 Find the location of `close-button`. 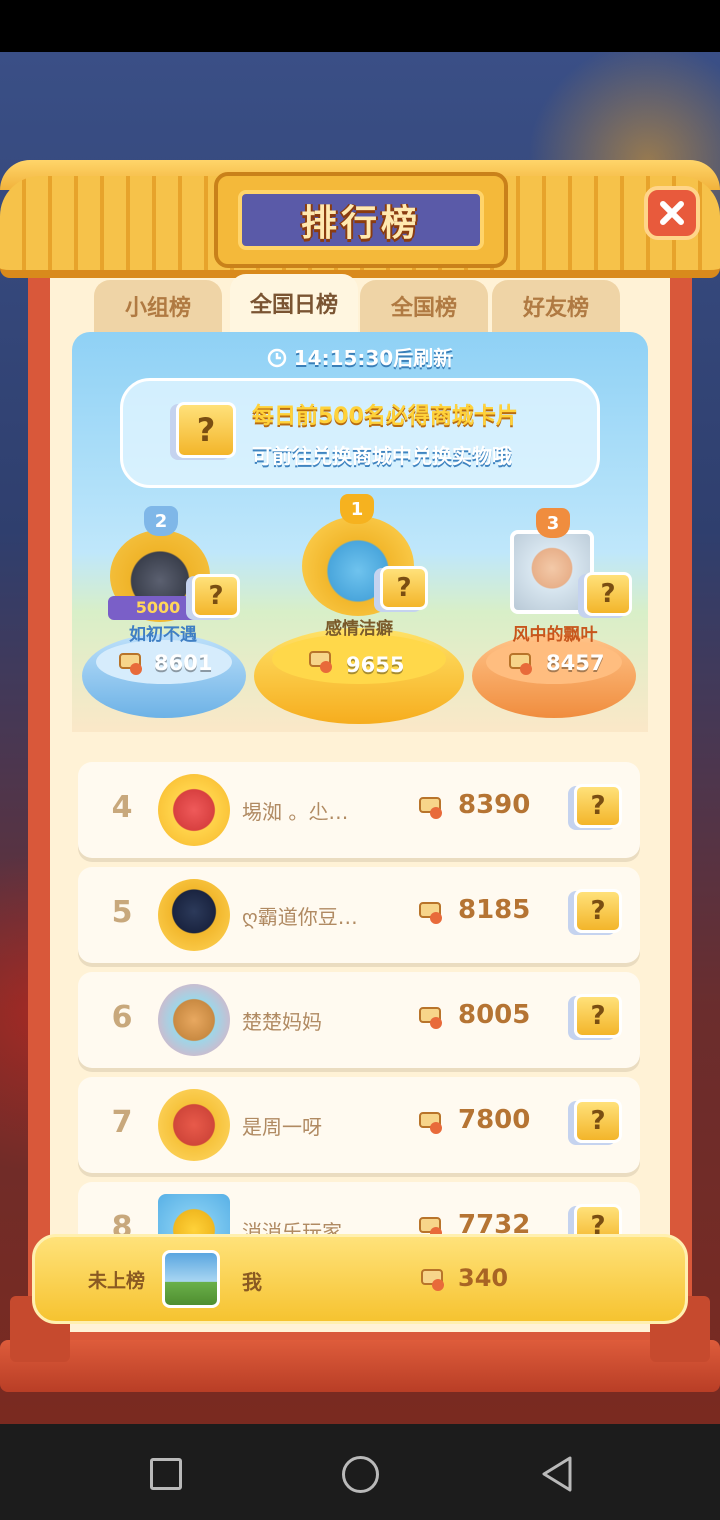

close-button is located at coordinates (672, 213).